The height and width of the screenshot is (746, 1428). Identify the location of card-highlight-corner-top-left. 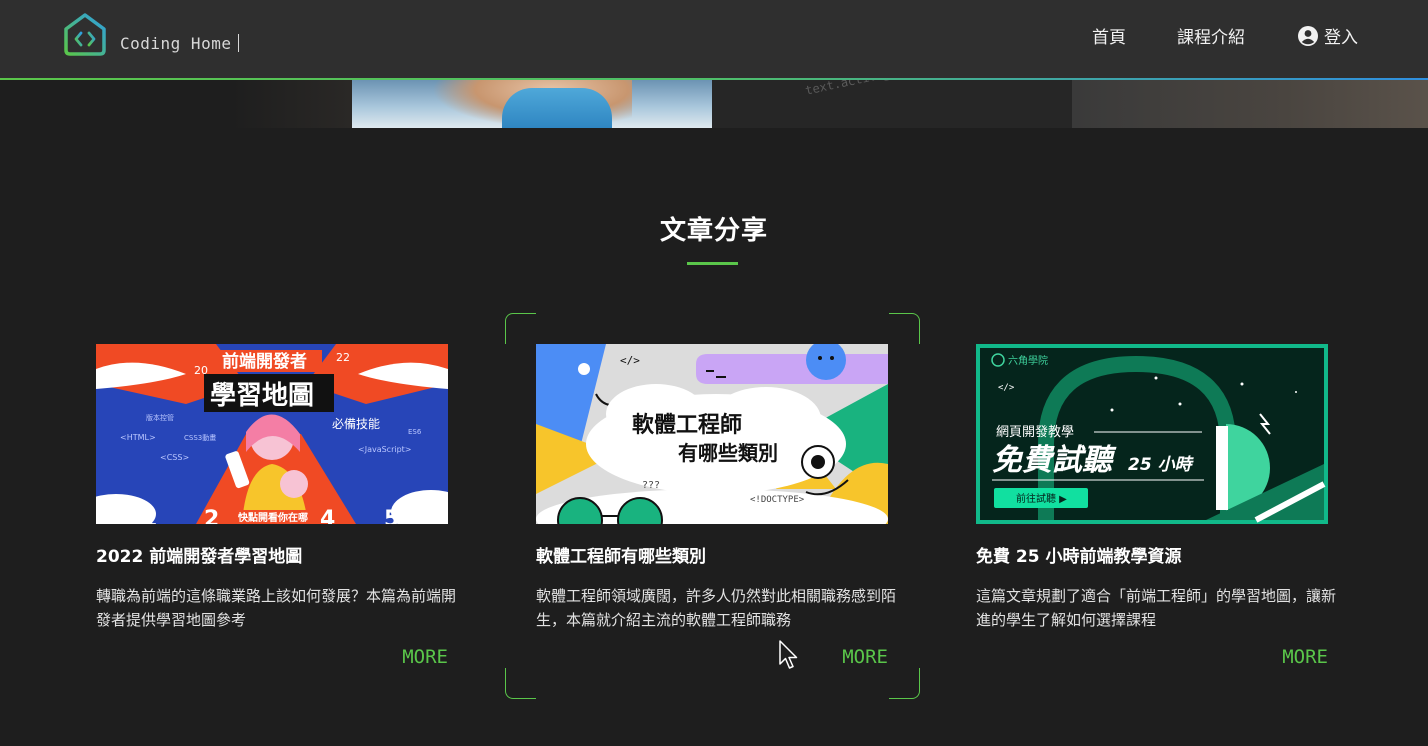
(520, 328).